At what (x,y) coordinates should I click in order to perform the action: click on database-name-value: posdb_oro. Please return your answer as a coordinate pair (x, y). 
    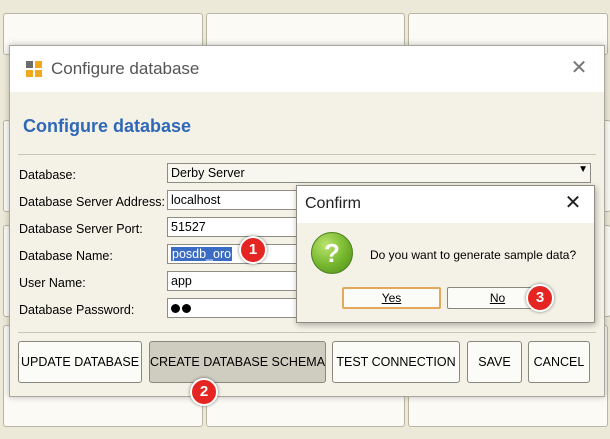
    Looking at the image, I should click on (202, 254).